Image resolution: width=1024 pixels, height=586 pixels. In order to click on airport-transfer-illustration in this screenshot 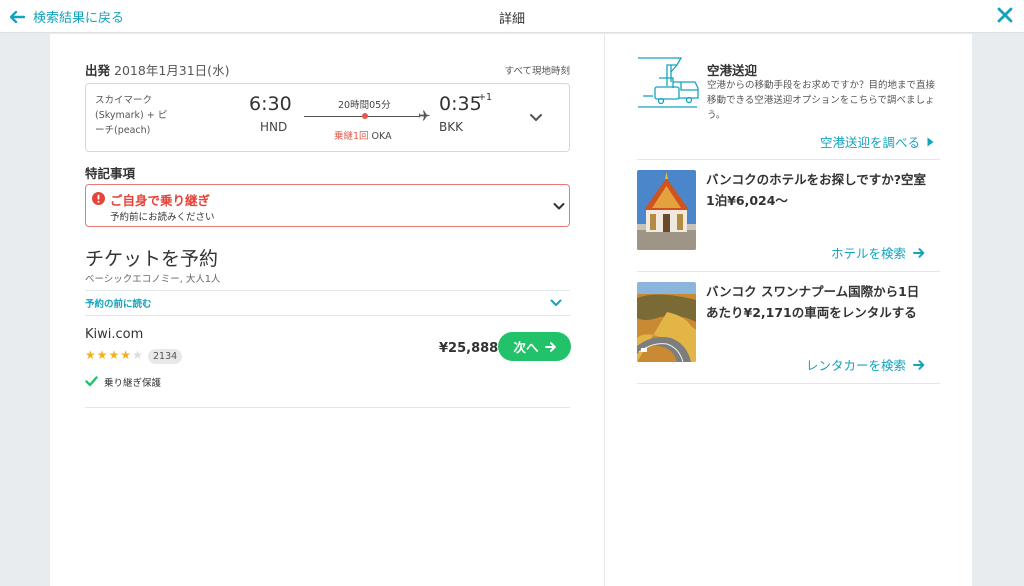, I will do `click(668, 82)`.